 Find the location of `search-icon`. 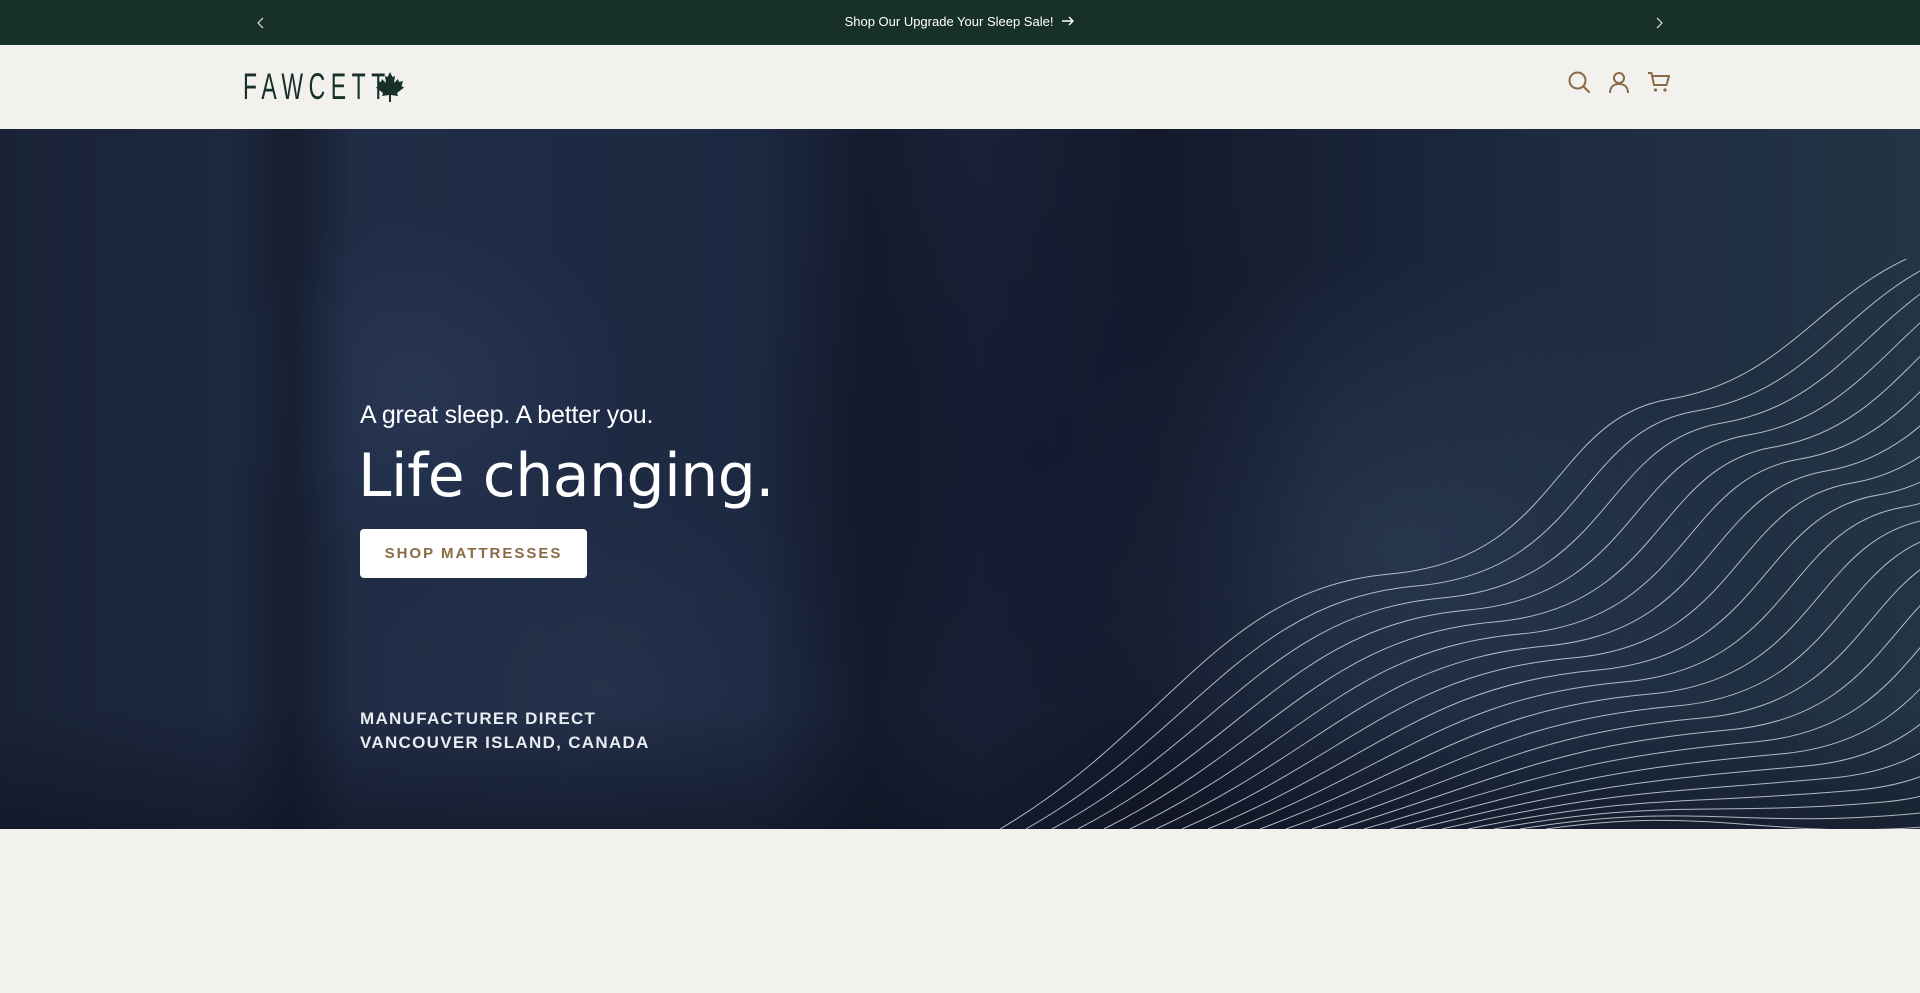

search-icon is located at coordinates (1579, 82).